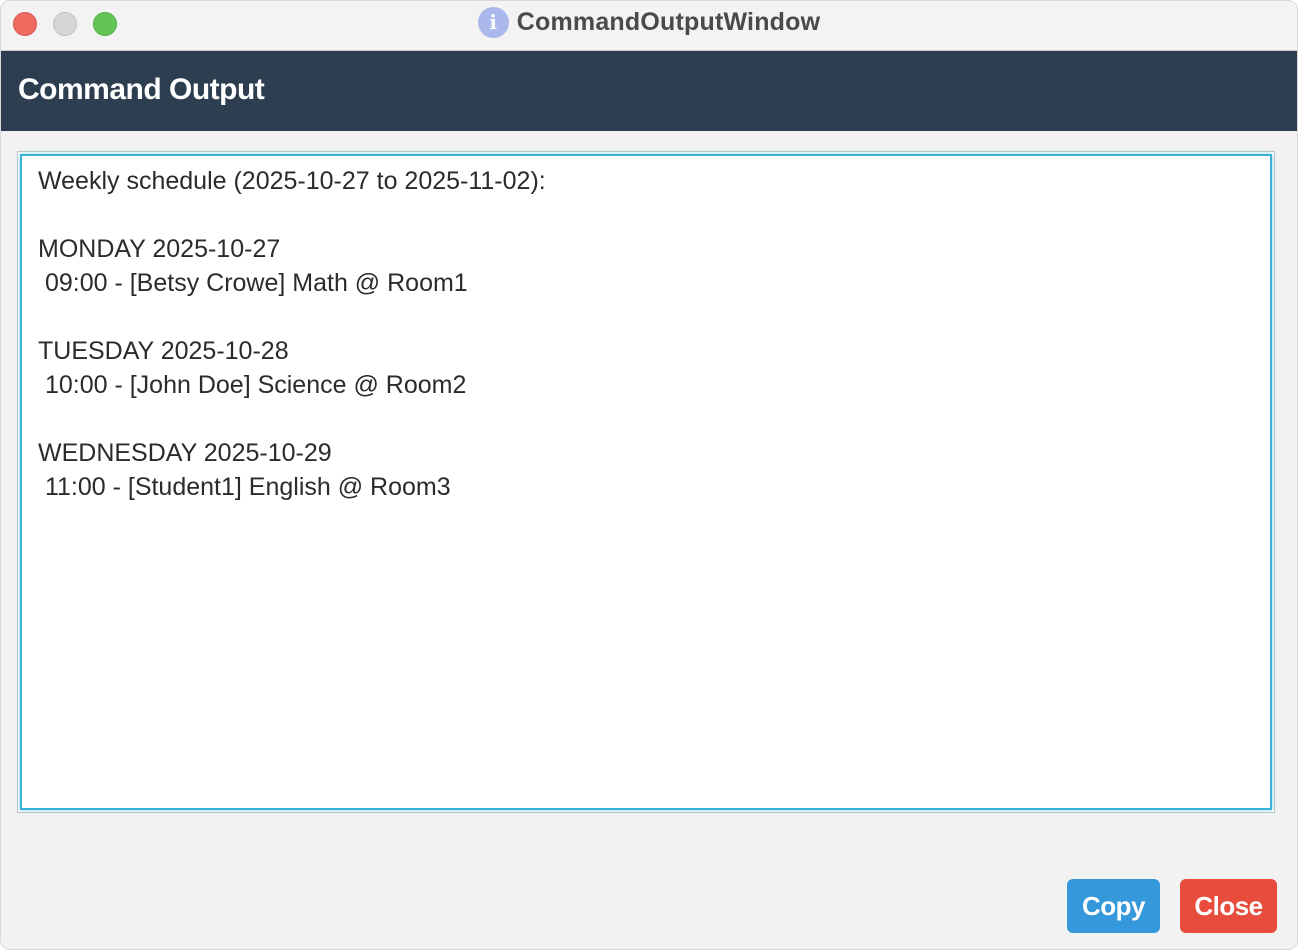 The height and width of the screenshot is (950, 1298). What do you see at coordinates (141, 89) in the screenshot?
I see `page-title: Command Output` at bounding box center [141, 89].